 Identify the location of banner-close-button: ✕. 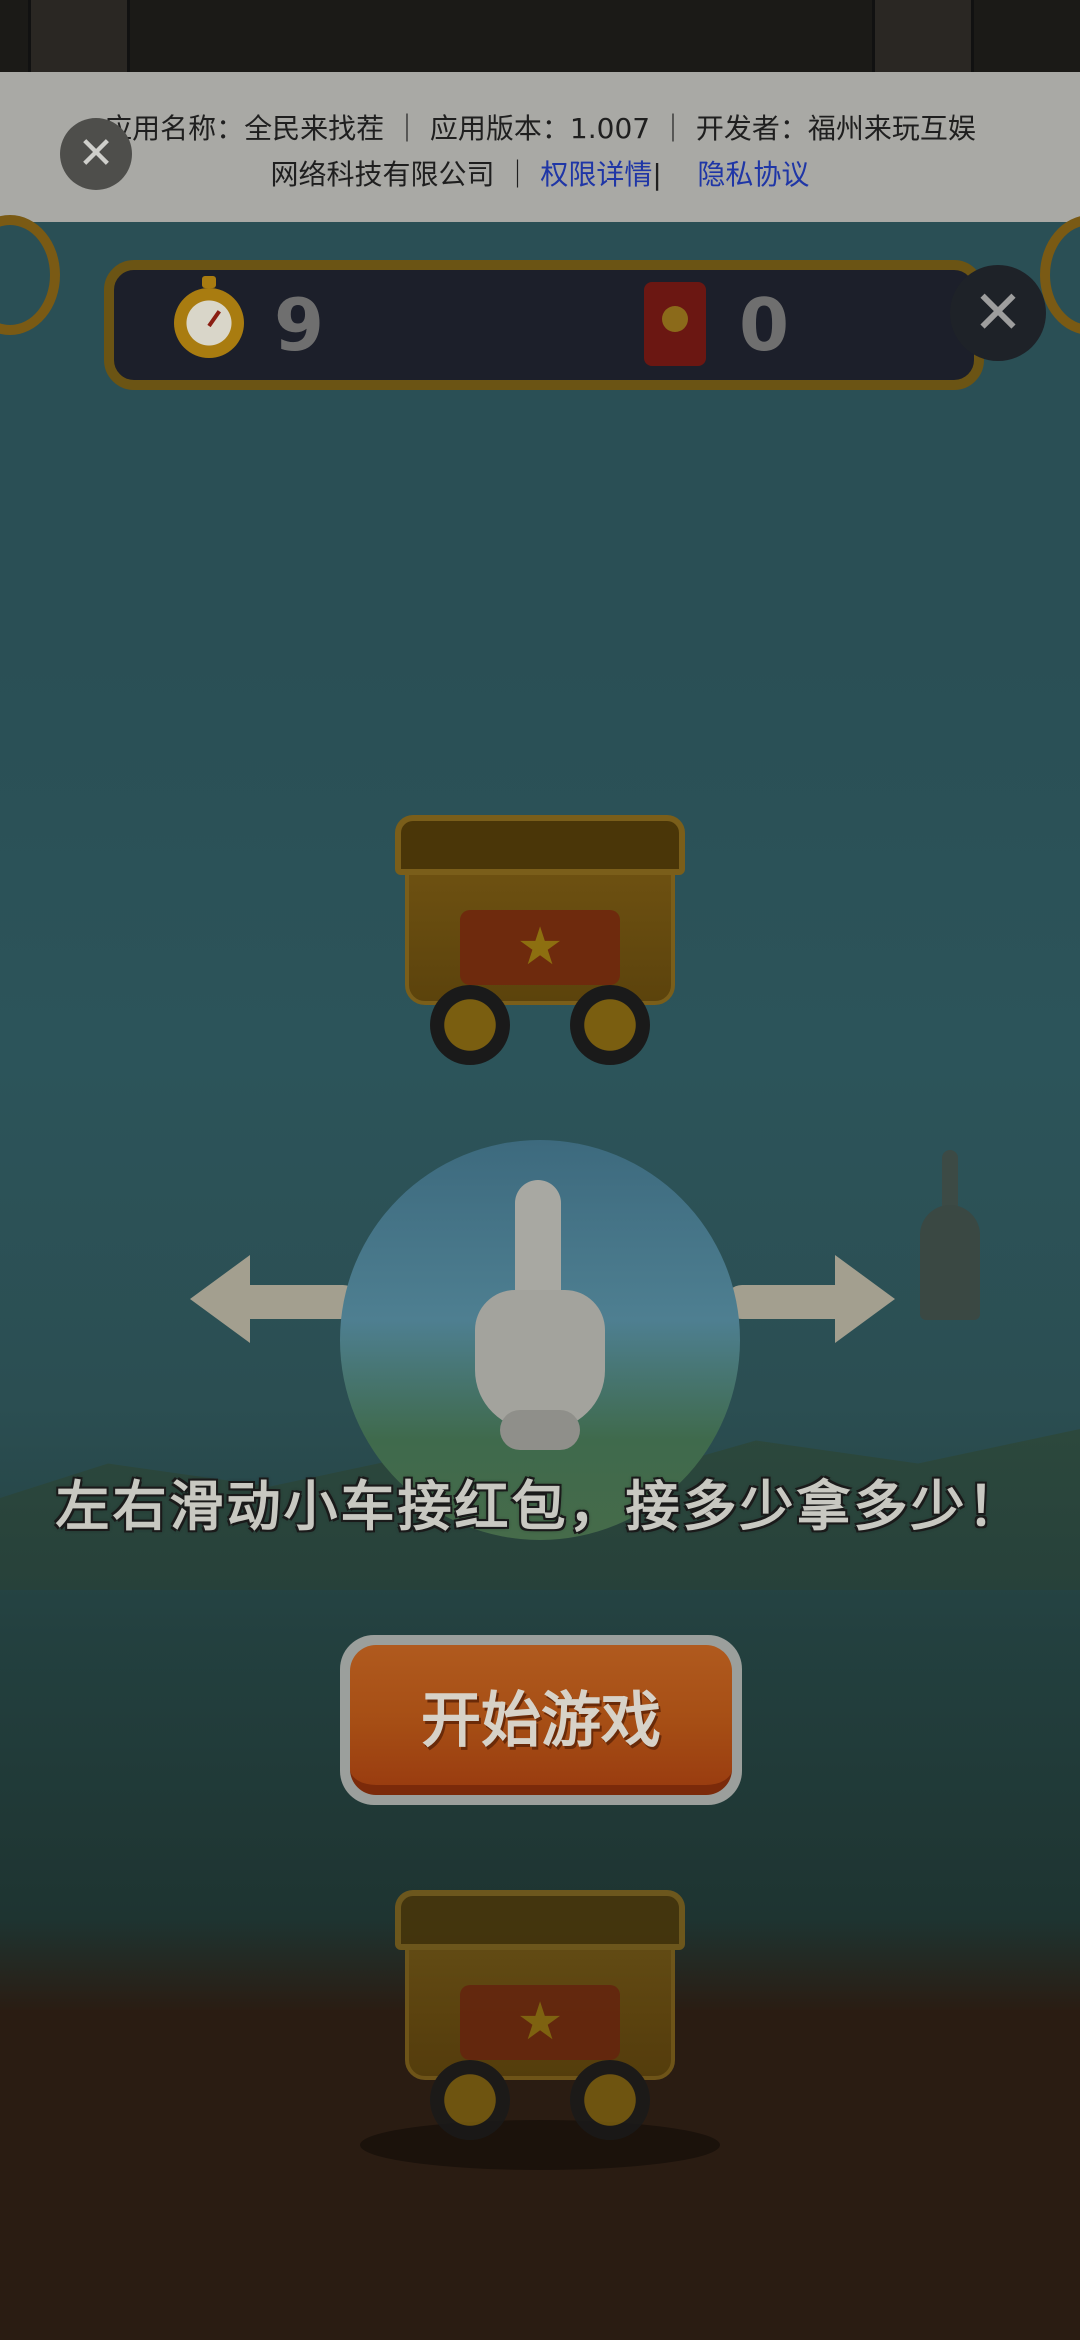
(96, 154).